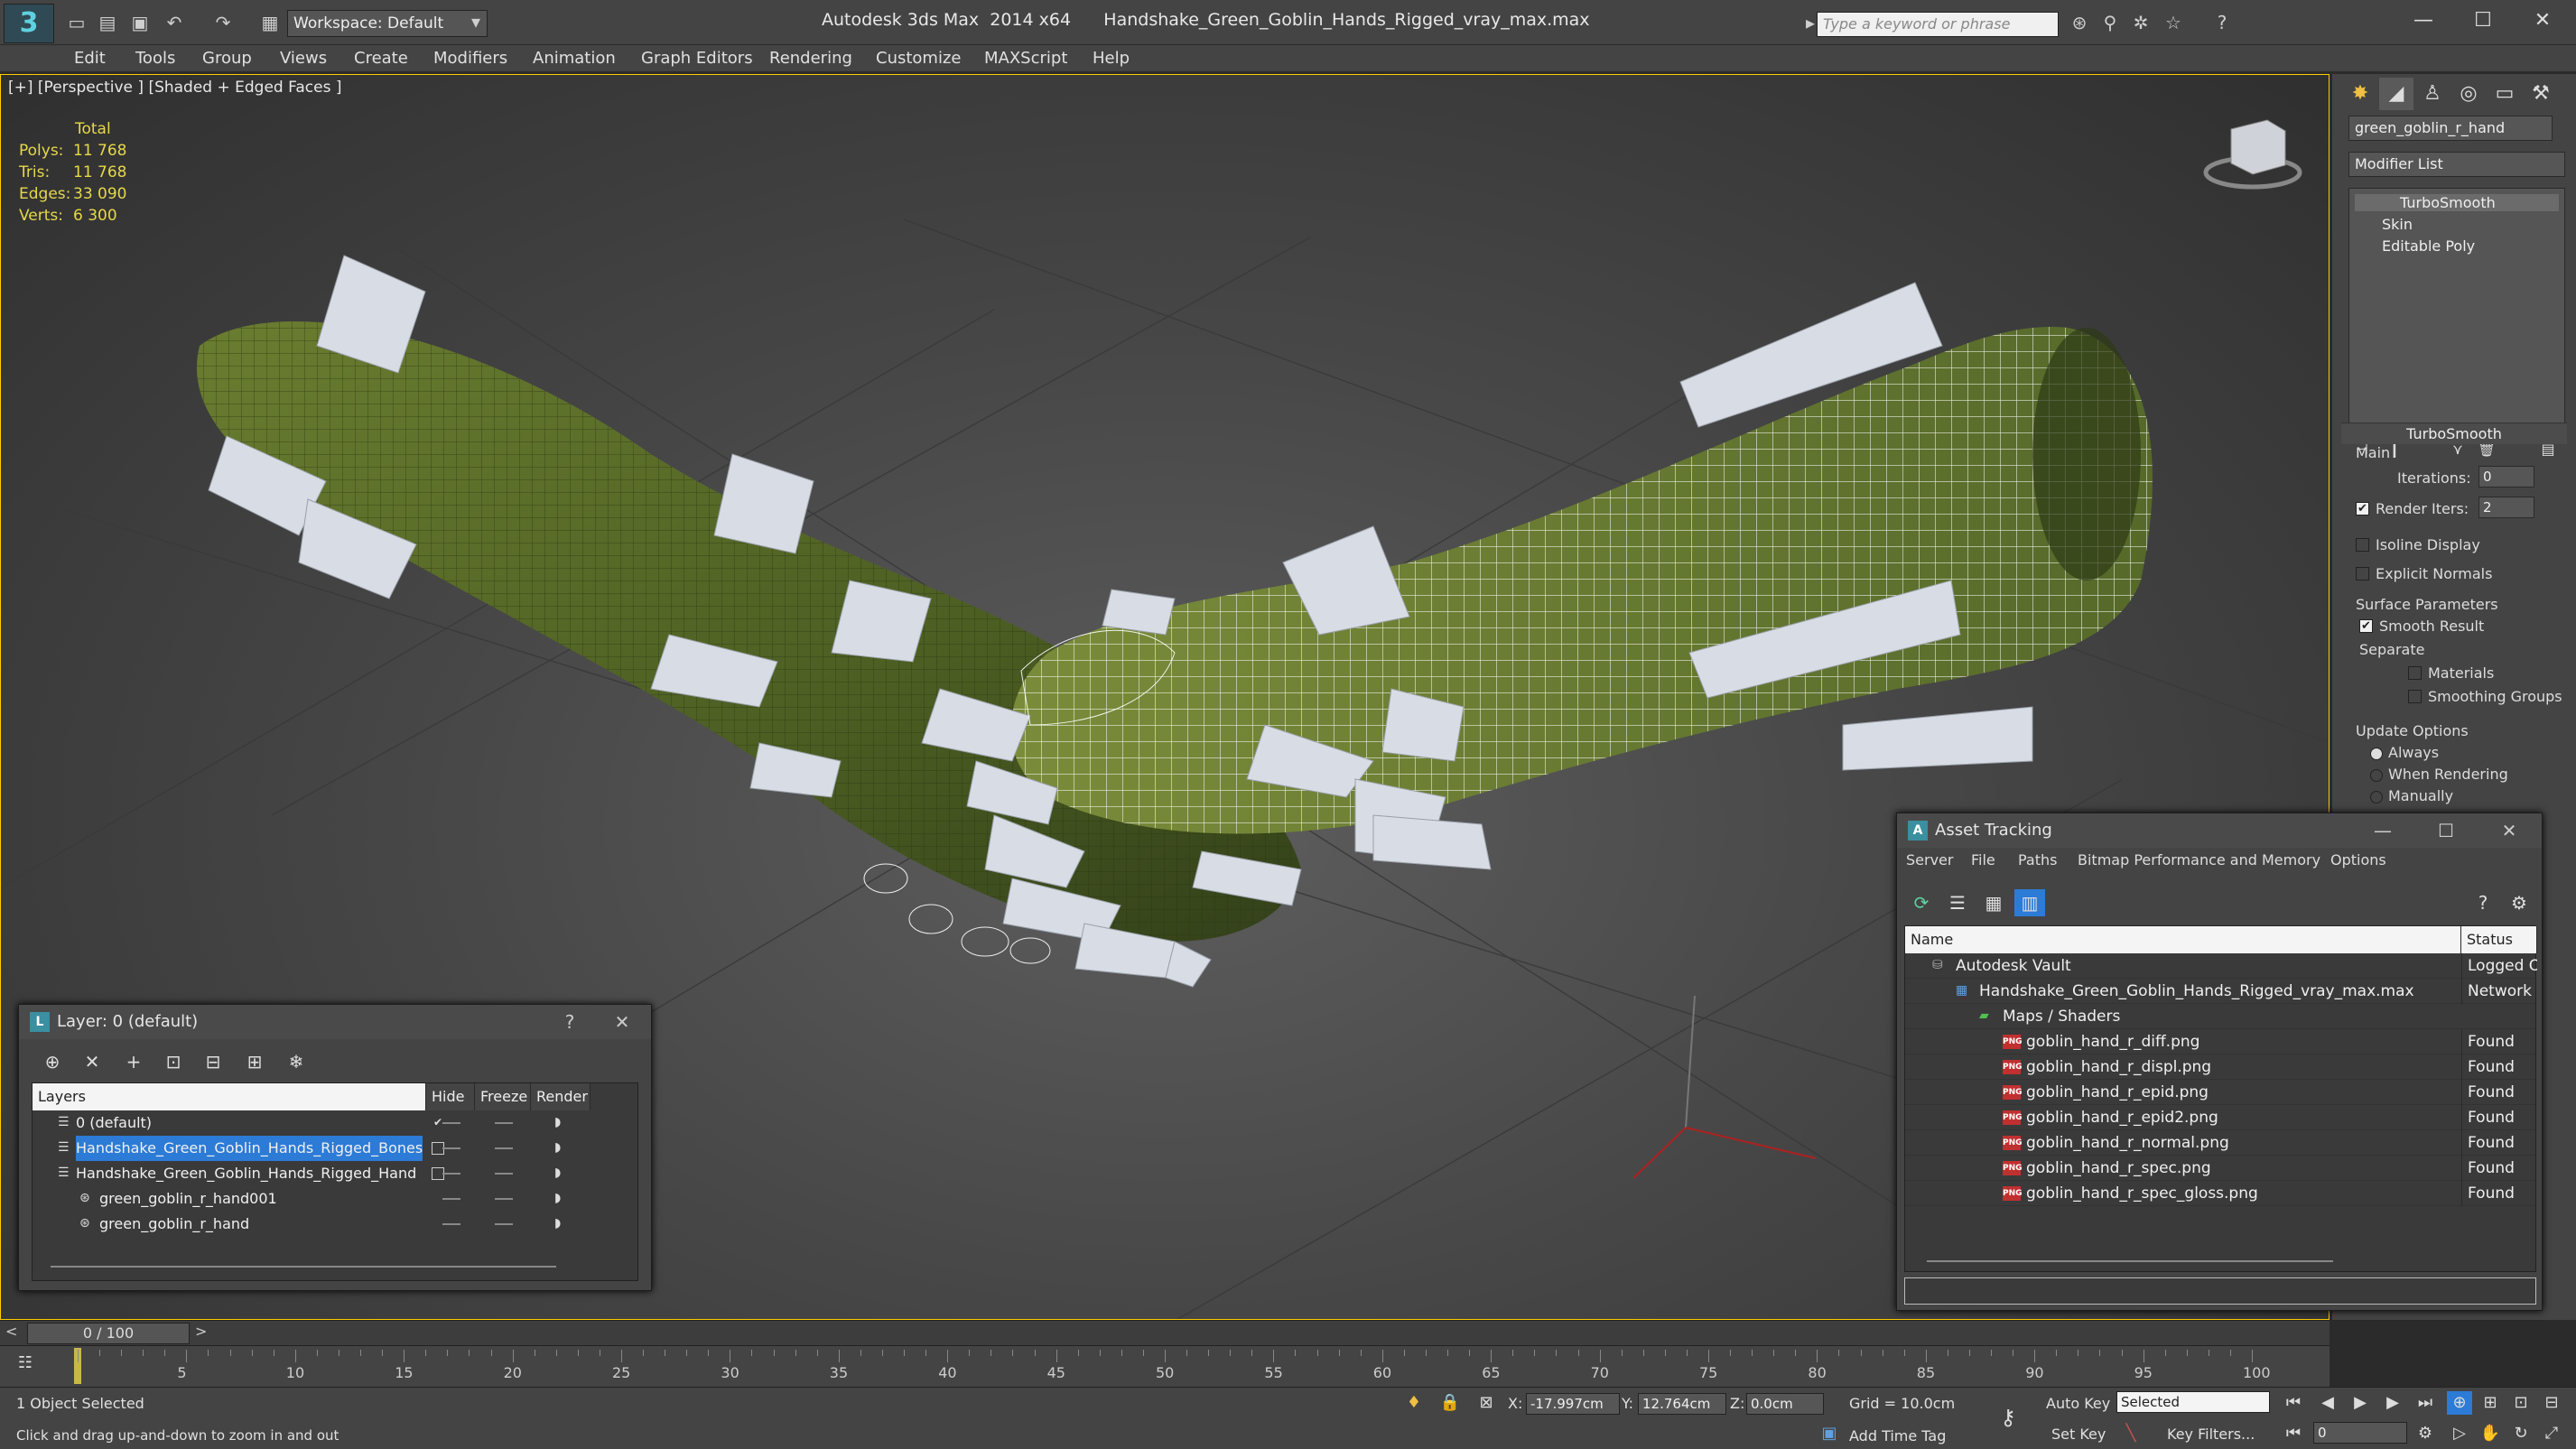  Describe the element at coordinates (1414, 1403) in the screenshot. I see `isolate-selection-icon: ♦` at that location.